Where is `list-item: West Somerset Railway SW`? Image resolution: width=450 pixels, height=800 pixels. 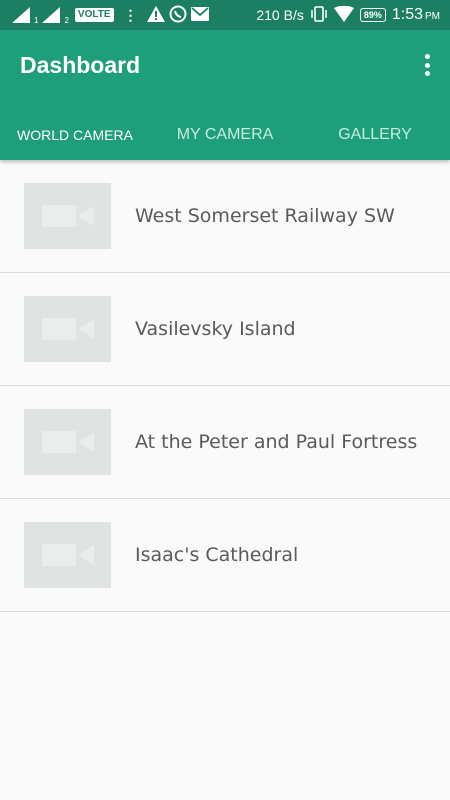 list-item: West Somerset Railway SW is located at coordinates (225, 216).